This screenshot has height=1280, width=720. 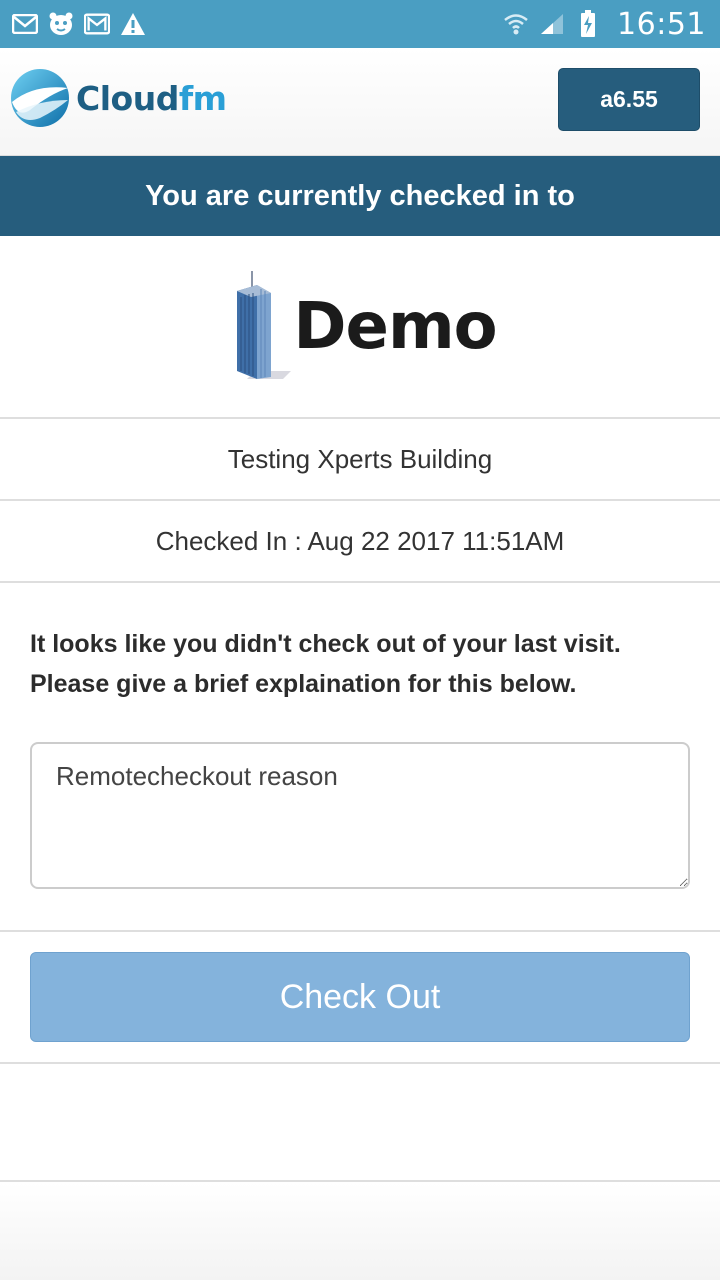 What do you see at coordinates (629, 99) in the screenshot?
I see `version-button: a6.55` at bounding box center [629, 99].